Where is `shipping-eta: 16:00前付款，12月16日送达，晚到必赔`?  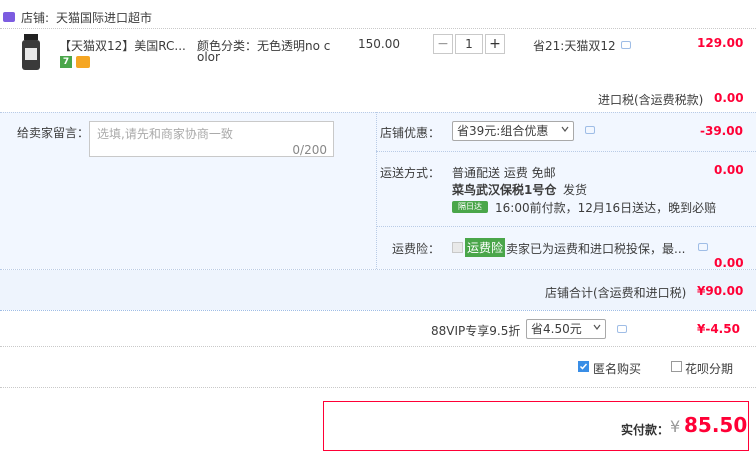
shipping-eta: 16:00前付款，12月16日送达，晚到必赔 is located at coordinates (606, 208).